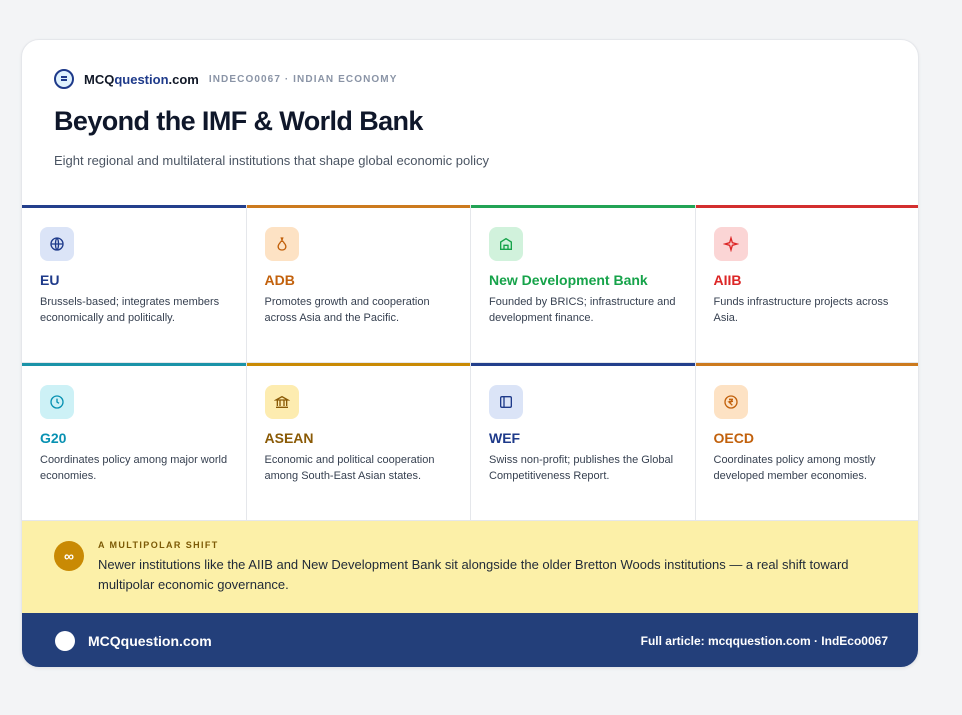  I want to click on brand-name: MCQquestion.com, so click(141, 79).